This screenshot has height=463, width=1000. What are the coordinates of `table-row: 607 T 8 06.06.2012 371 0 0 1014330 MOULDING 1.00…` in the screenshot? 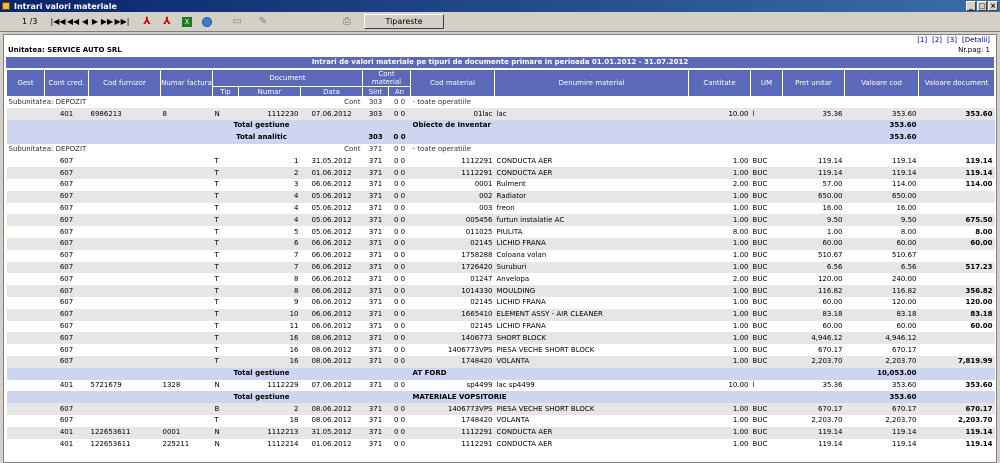 It's located at (500, 291).